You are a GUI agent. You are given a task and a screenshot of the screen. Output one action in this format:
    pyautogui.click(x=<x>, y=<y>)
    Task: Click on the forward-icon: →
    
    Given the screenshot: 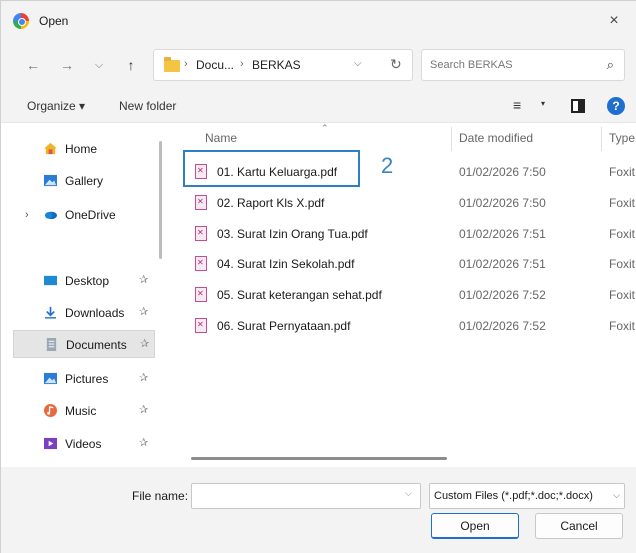 What is the action you would take?
    pyautogui.click(x=67, y=65)
    